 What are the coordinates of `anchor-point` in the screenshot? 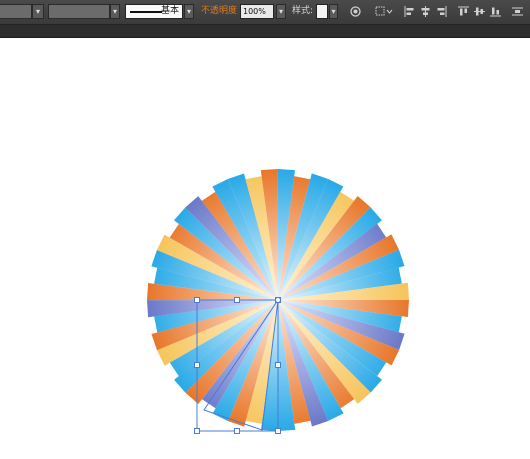 It's located at (278, 300).